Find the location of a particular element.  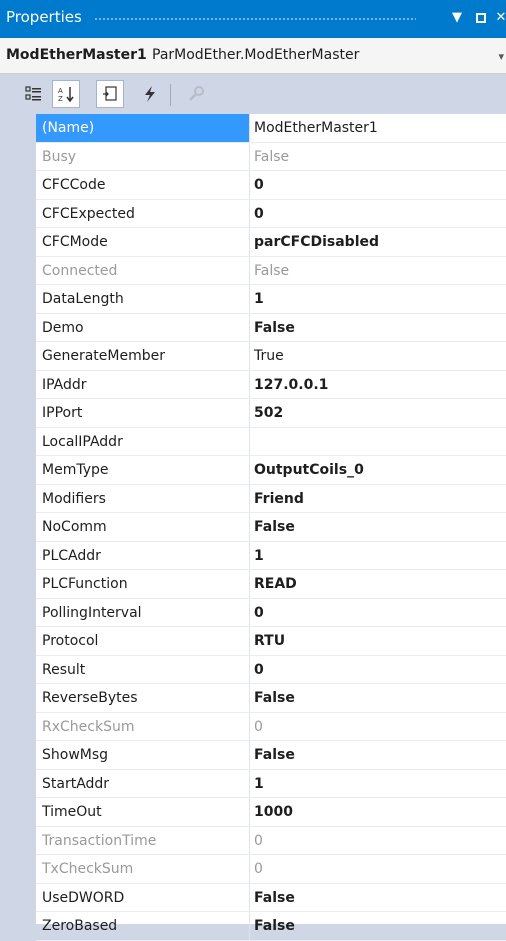

panel-title: Properties is located at coordinates (44, 17).